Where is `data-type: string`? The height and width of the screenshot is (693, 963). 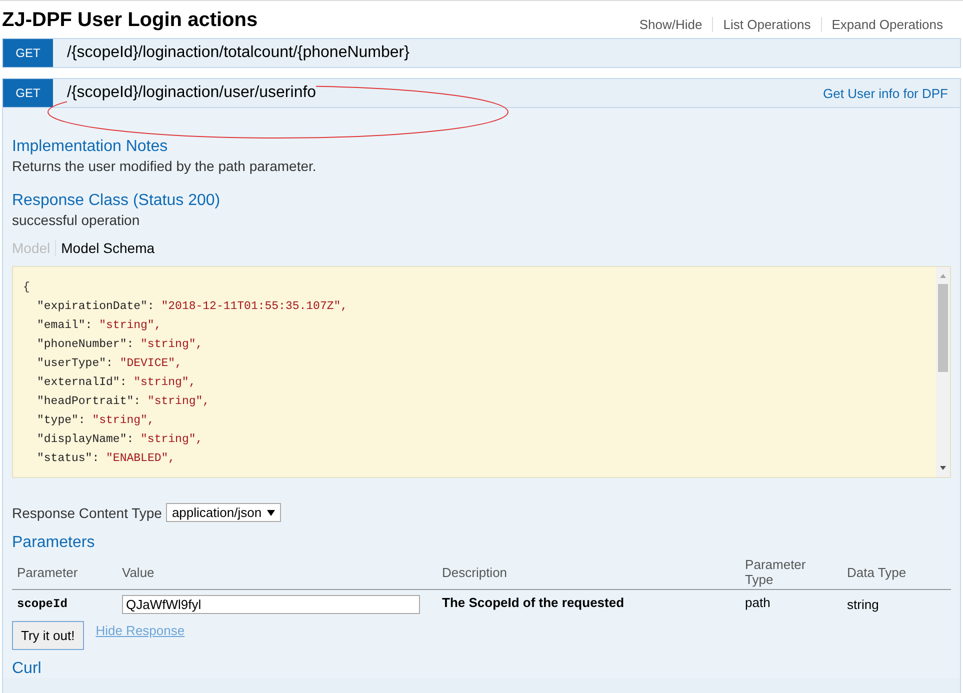
data-type: string is located at coordinates (863, 604).